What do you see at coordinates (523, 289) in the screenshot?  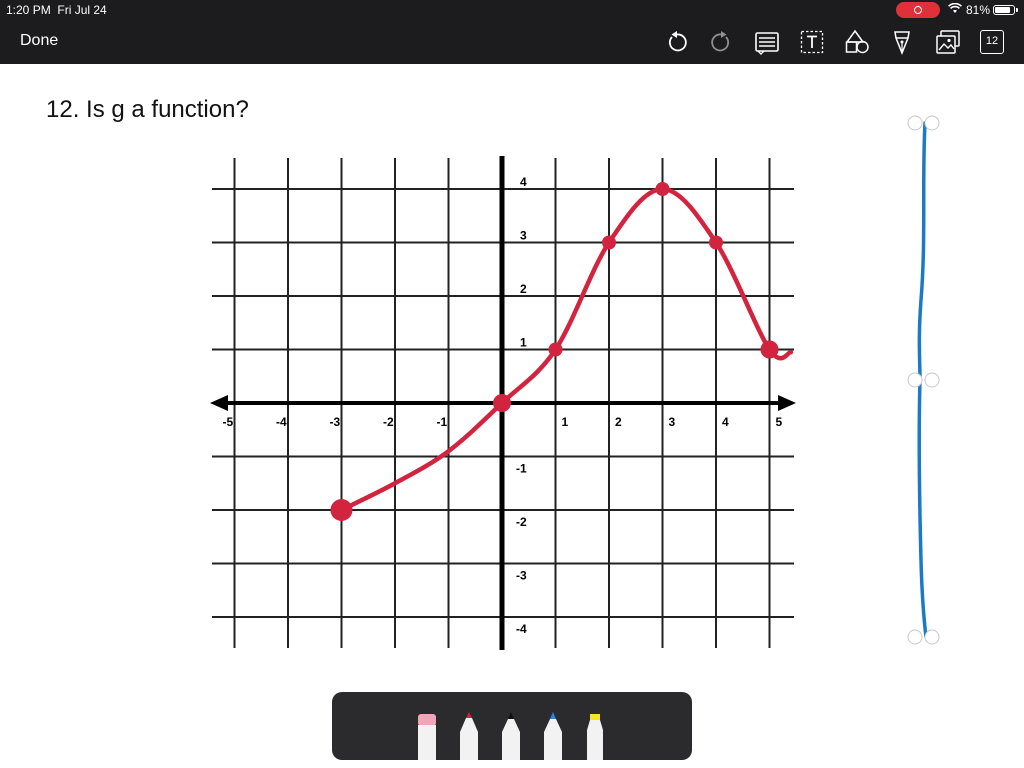 I see `y-tick-label: 2` at bounding box center [523, 289].